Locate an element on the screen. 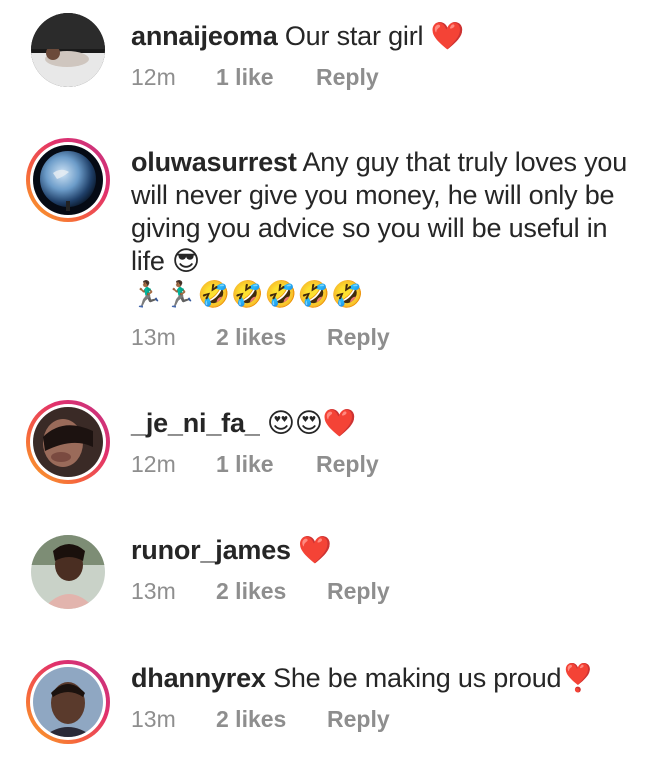  earth-photo-icon is located at coordinates (68, 180).